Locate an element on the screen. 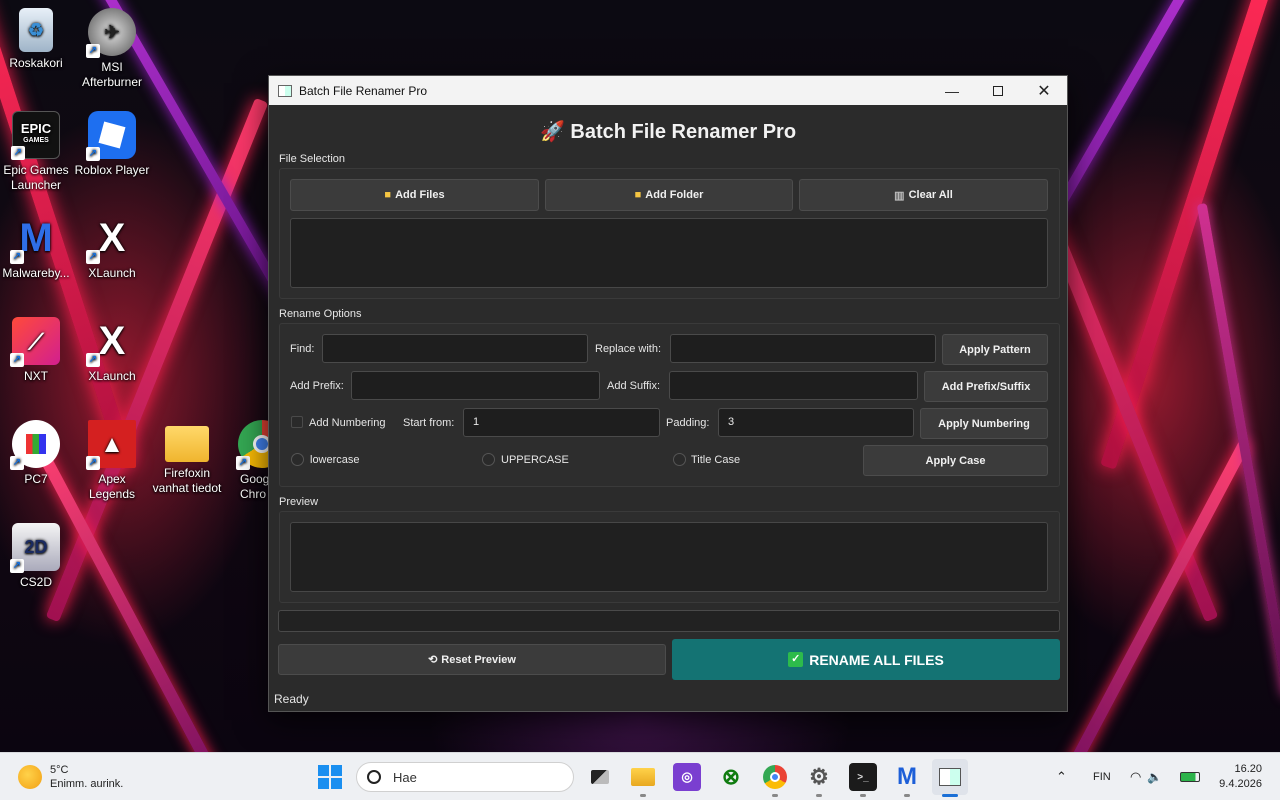 The width and height of the screenshot is (1280, 800). desktop-icon-pc7: ↗ PC7 is located at coordinates (37, 453).